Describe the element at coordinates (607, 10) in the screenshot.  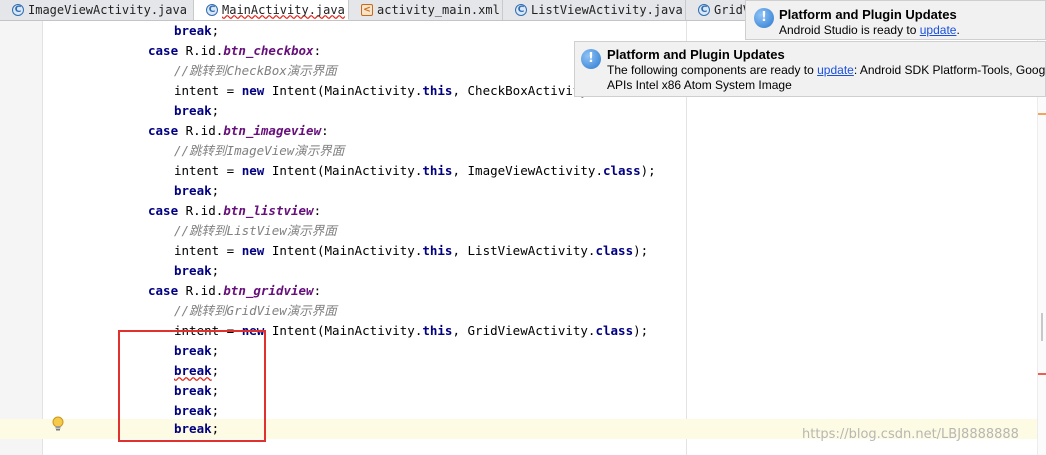
I see `tab-label: ListViewActivity.java` at that location.